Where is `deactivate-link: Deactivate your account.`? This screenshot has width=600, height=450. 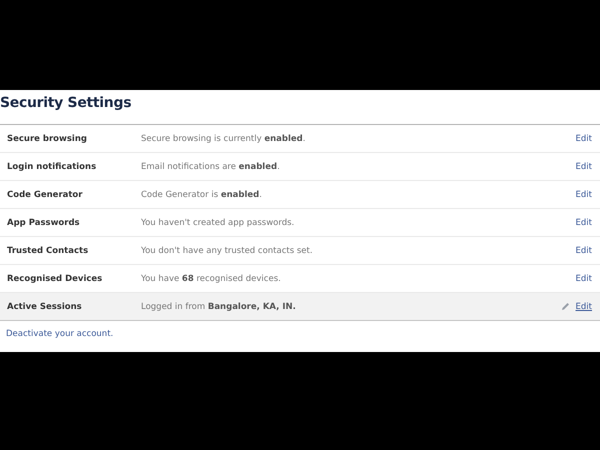 deactivate-link: Deactivate your account. is located at coordinates (60, 334).